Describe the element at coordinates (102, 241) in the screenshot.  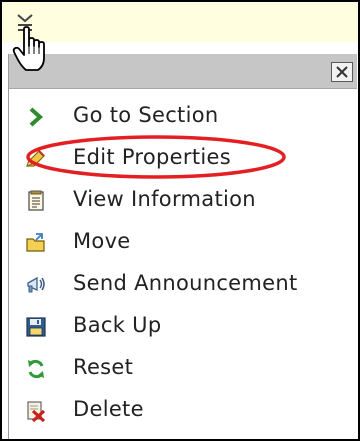
I see `menu-item-label: Move` at that location.